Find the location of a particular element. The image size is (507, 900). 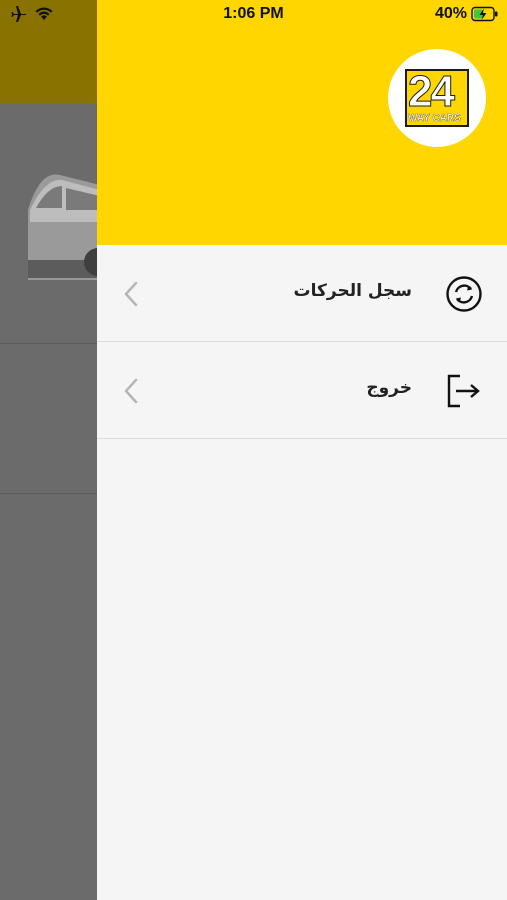

status-time: 1:06 PM is located at coordinates (253, 13).